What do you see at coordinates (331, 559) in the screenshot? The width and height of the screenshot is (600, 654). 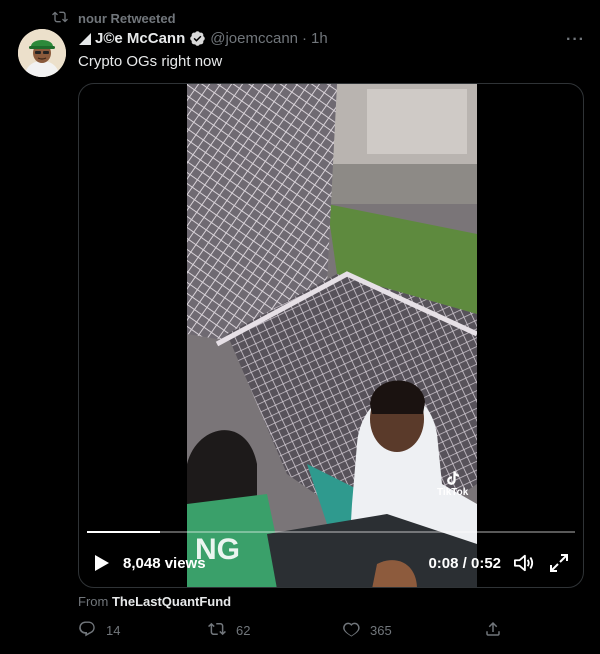 I see `video-controls: 8,048 views 0:08 / 0:52` at bounding box center [331, 559].